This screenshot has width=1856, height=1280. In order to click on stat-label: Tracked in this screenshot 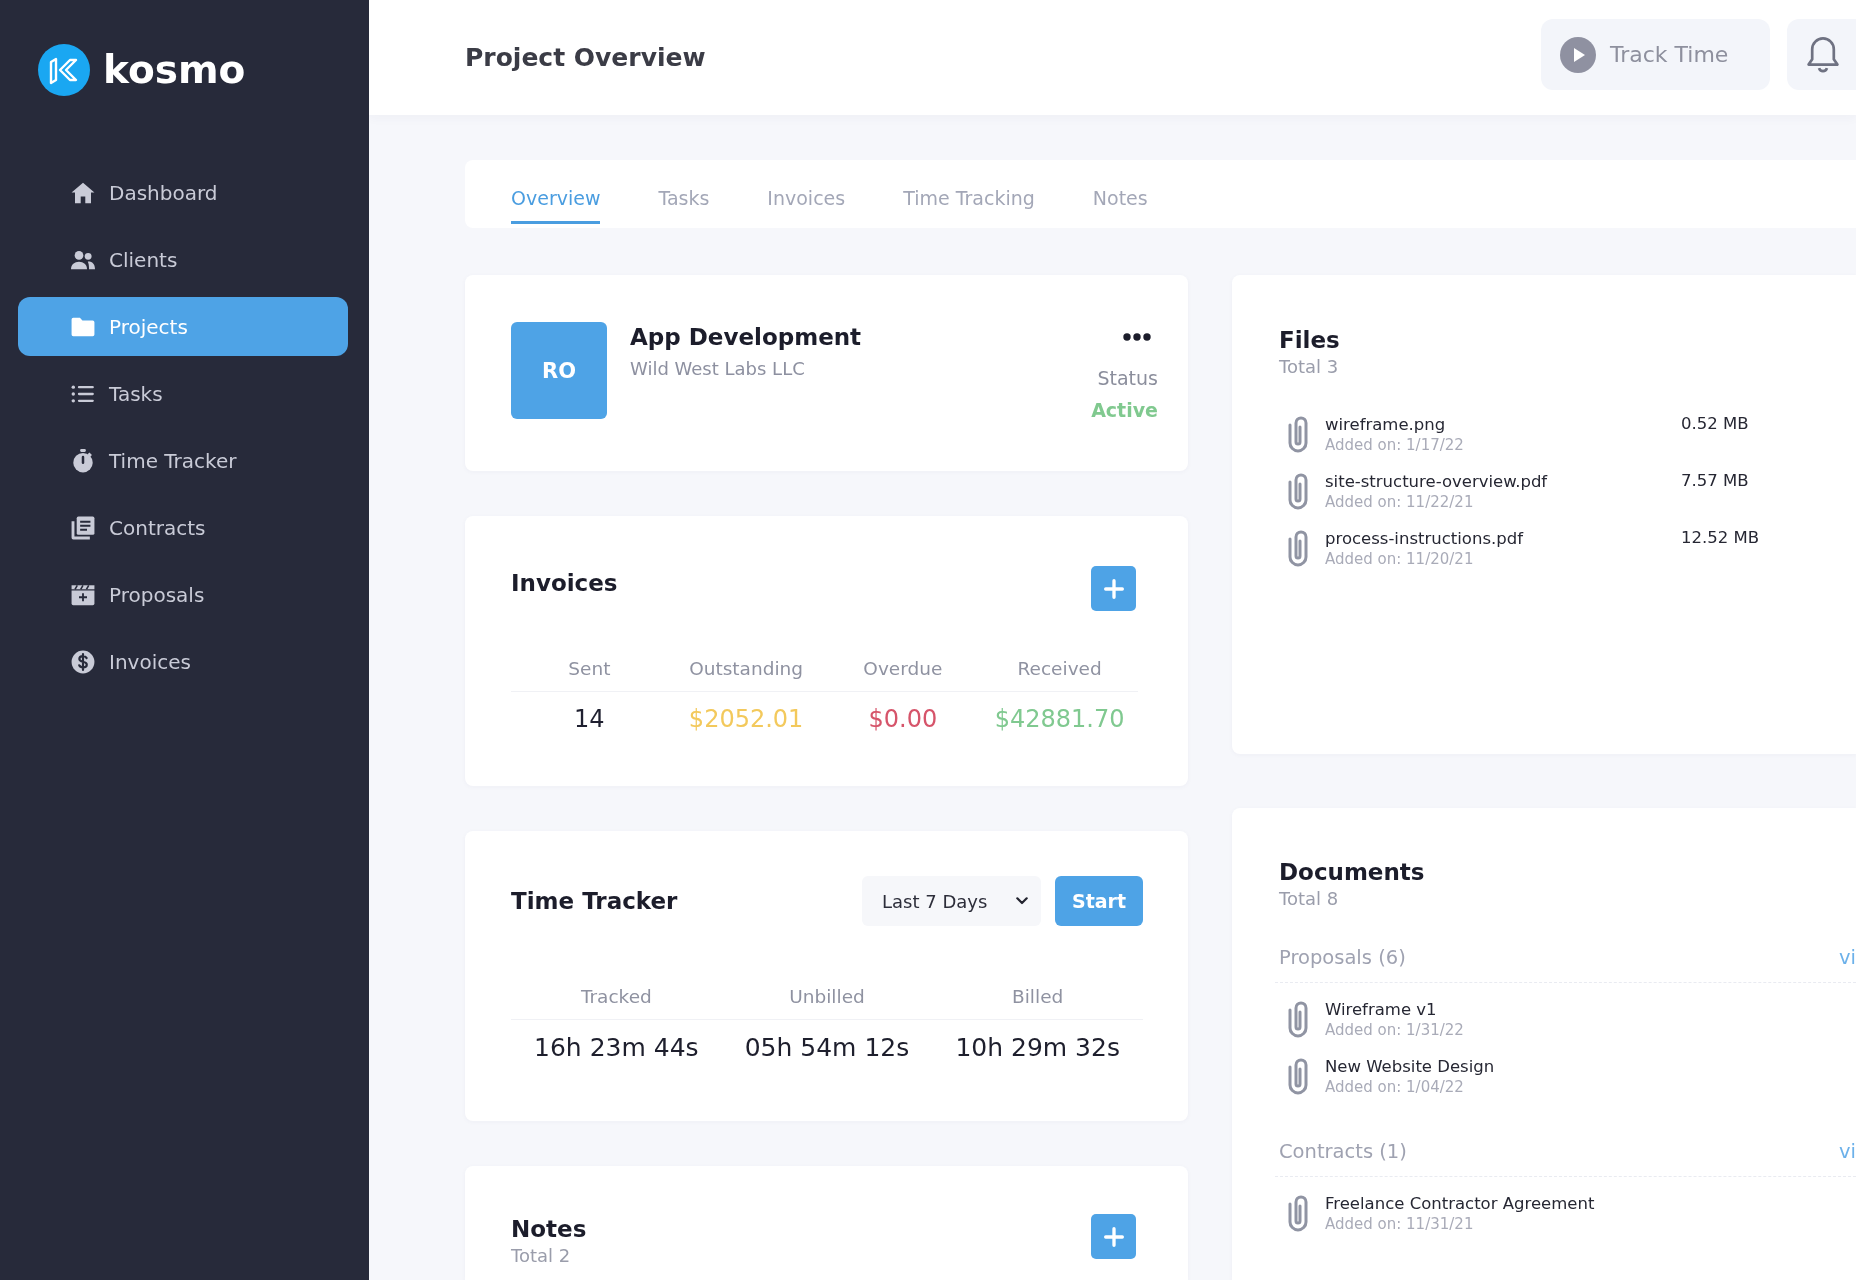, I will do `click(616, 997)`.